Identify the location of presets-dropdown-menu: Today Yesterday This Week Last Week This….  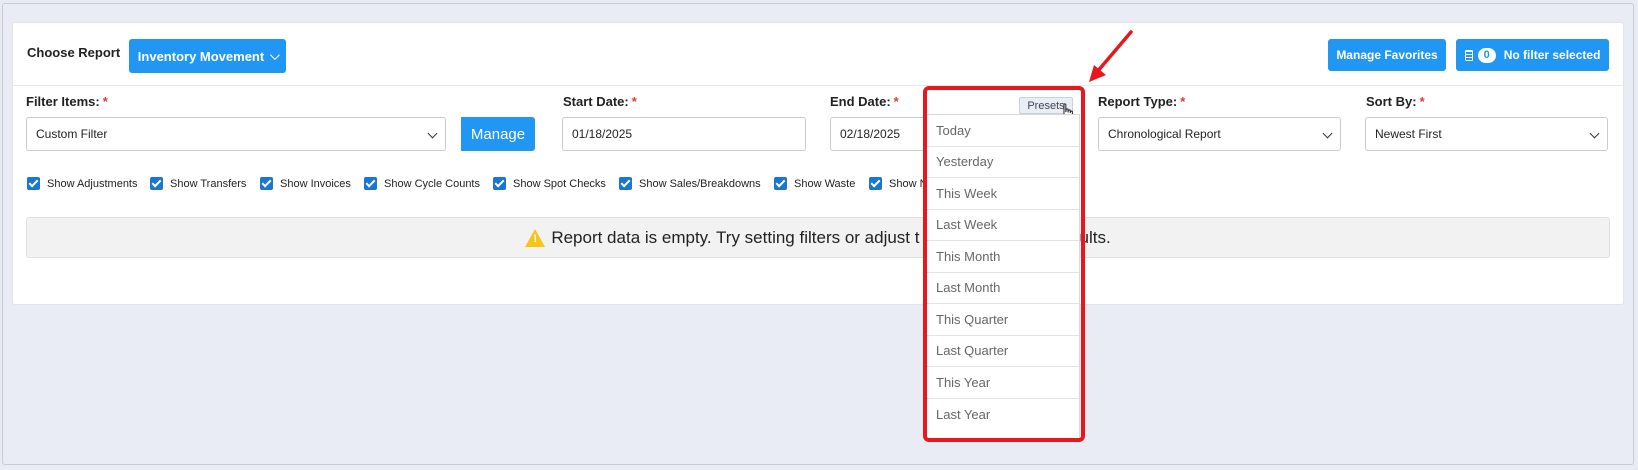
(1003, 277).